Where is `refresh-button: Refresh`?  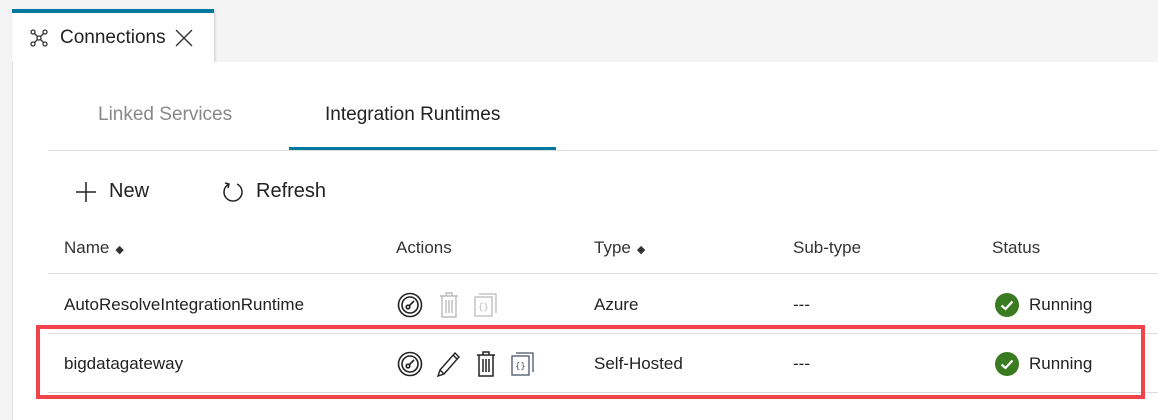 refresh-button: Refresh is located at coordinates (274, 191).